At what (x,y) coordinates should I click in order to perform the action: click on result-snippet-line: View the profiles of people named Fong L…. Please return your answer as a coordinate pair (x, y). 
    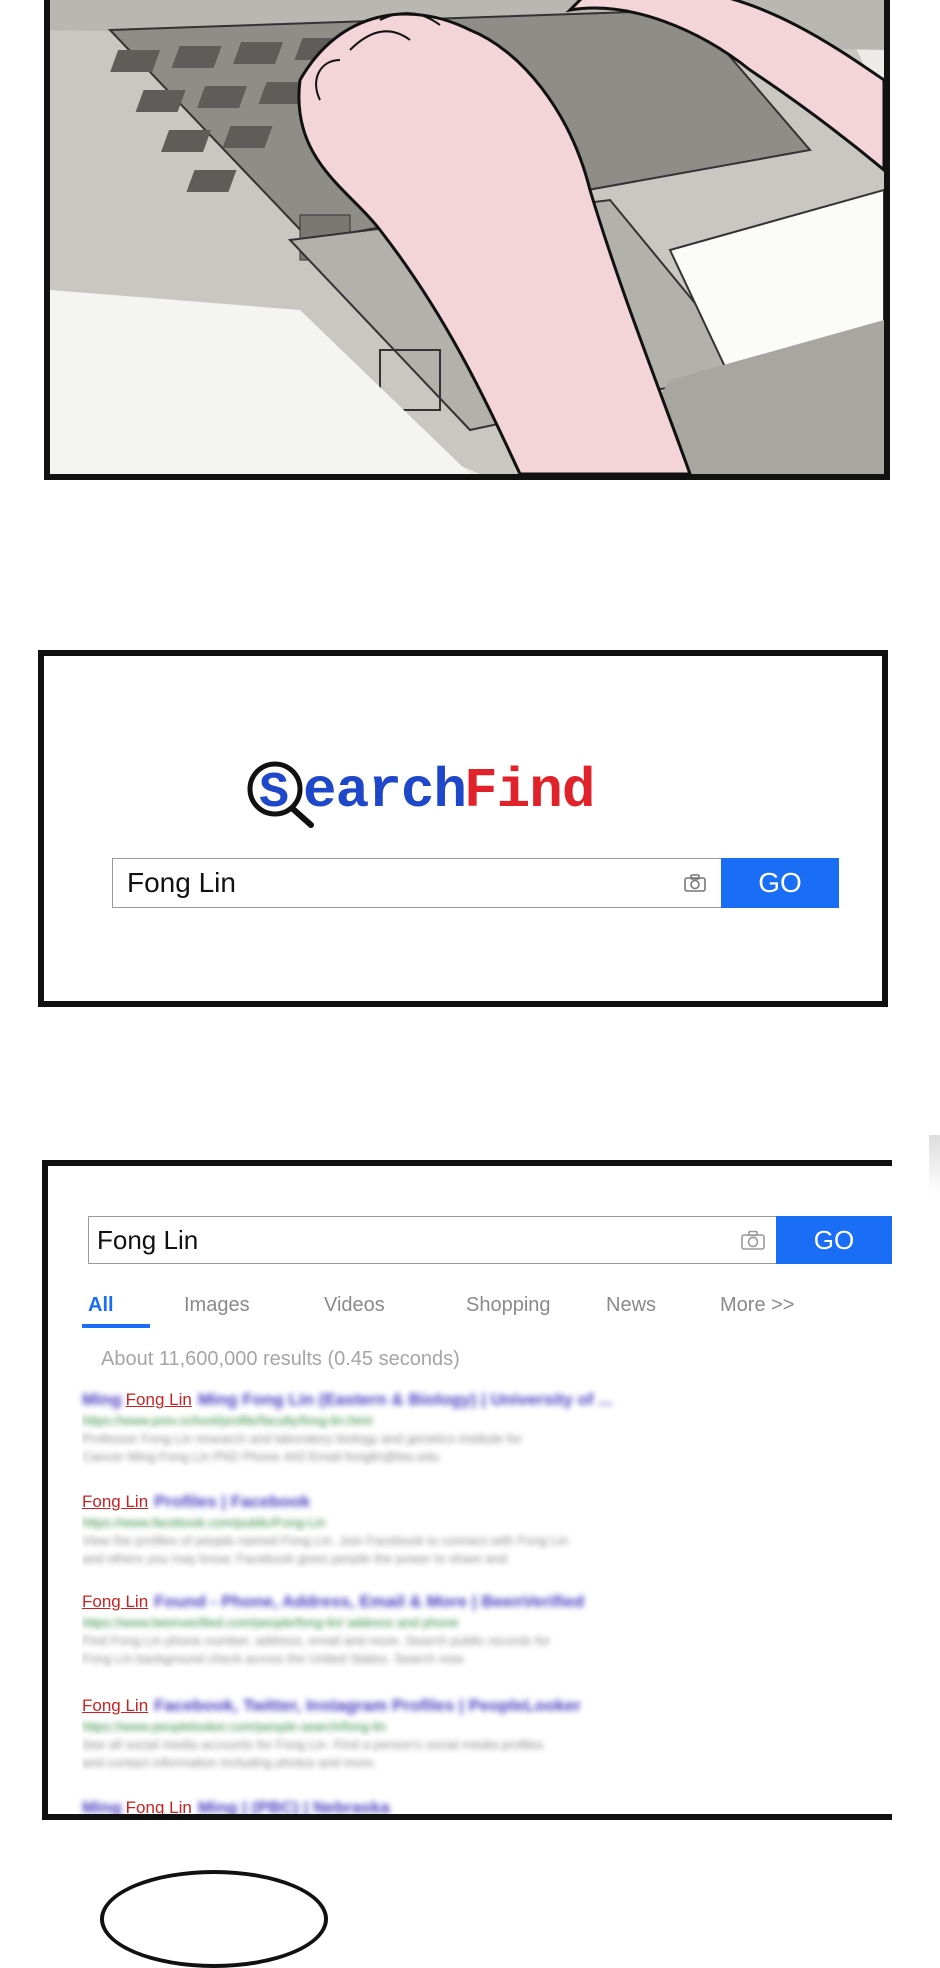
    Looking at the image, I should click on (325, 1540).